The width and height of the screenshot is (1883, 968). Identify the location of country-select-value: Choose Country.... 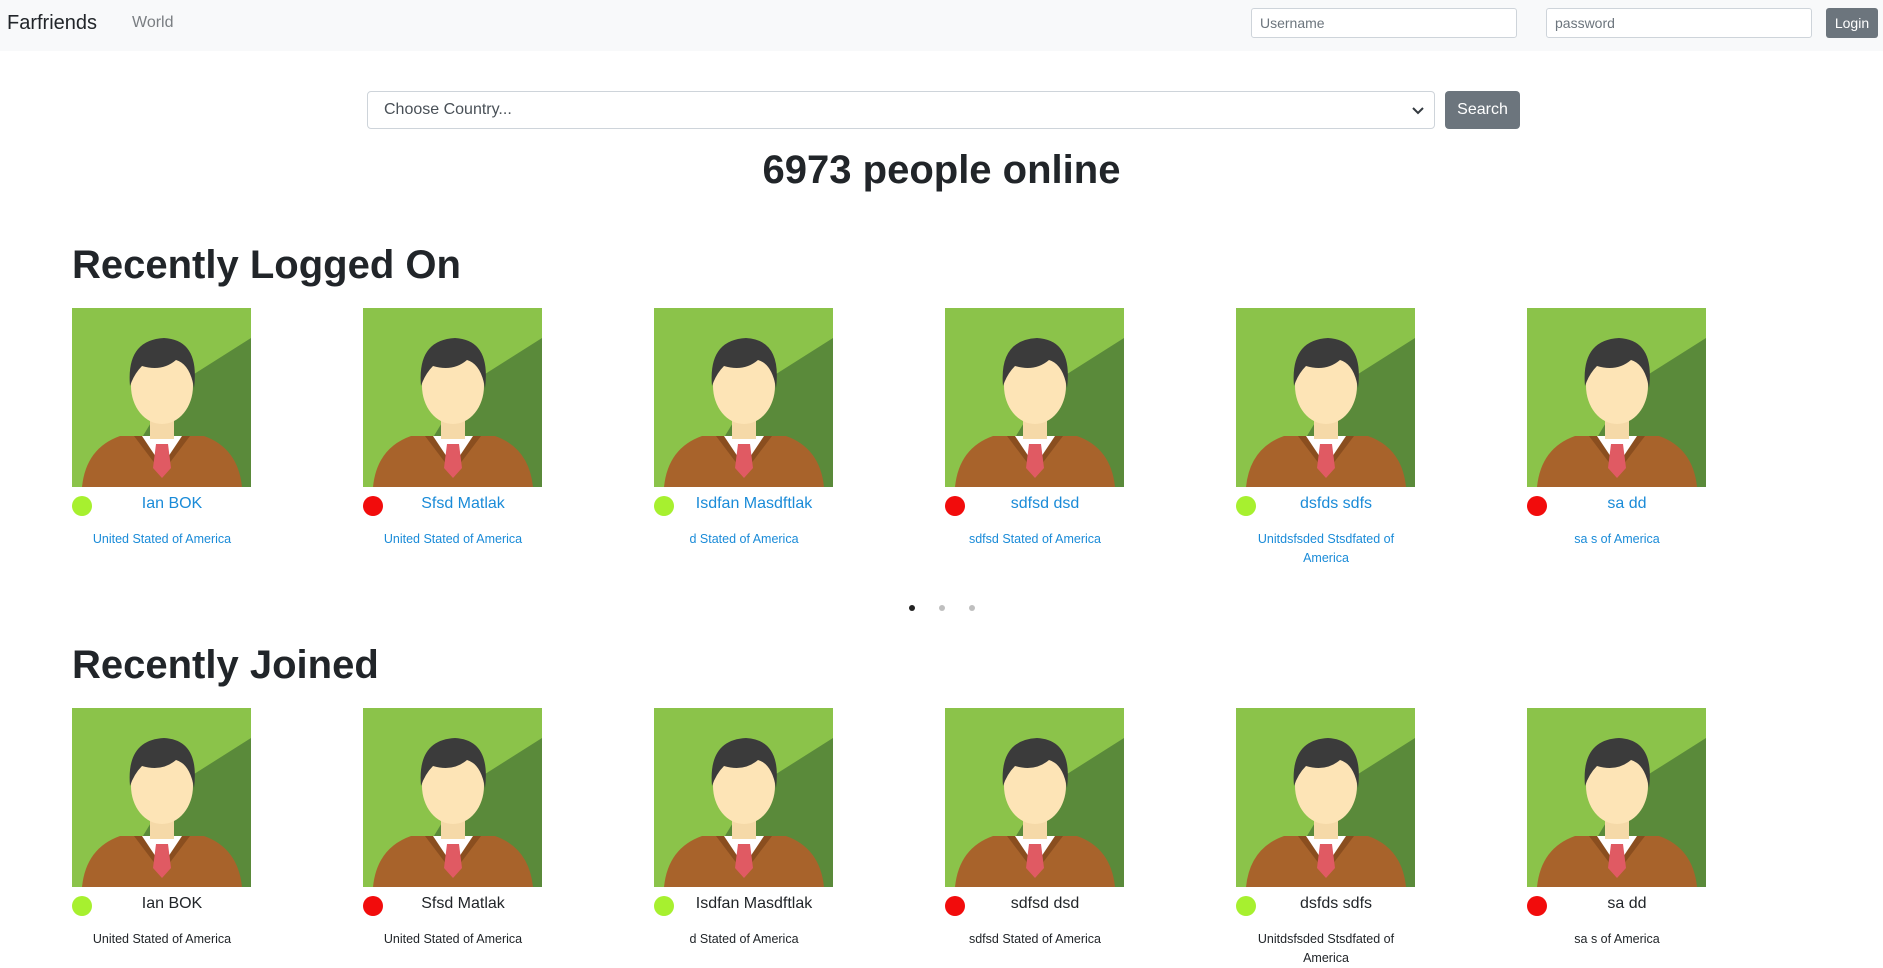
(448, 109).